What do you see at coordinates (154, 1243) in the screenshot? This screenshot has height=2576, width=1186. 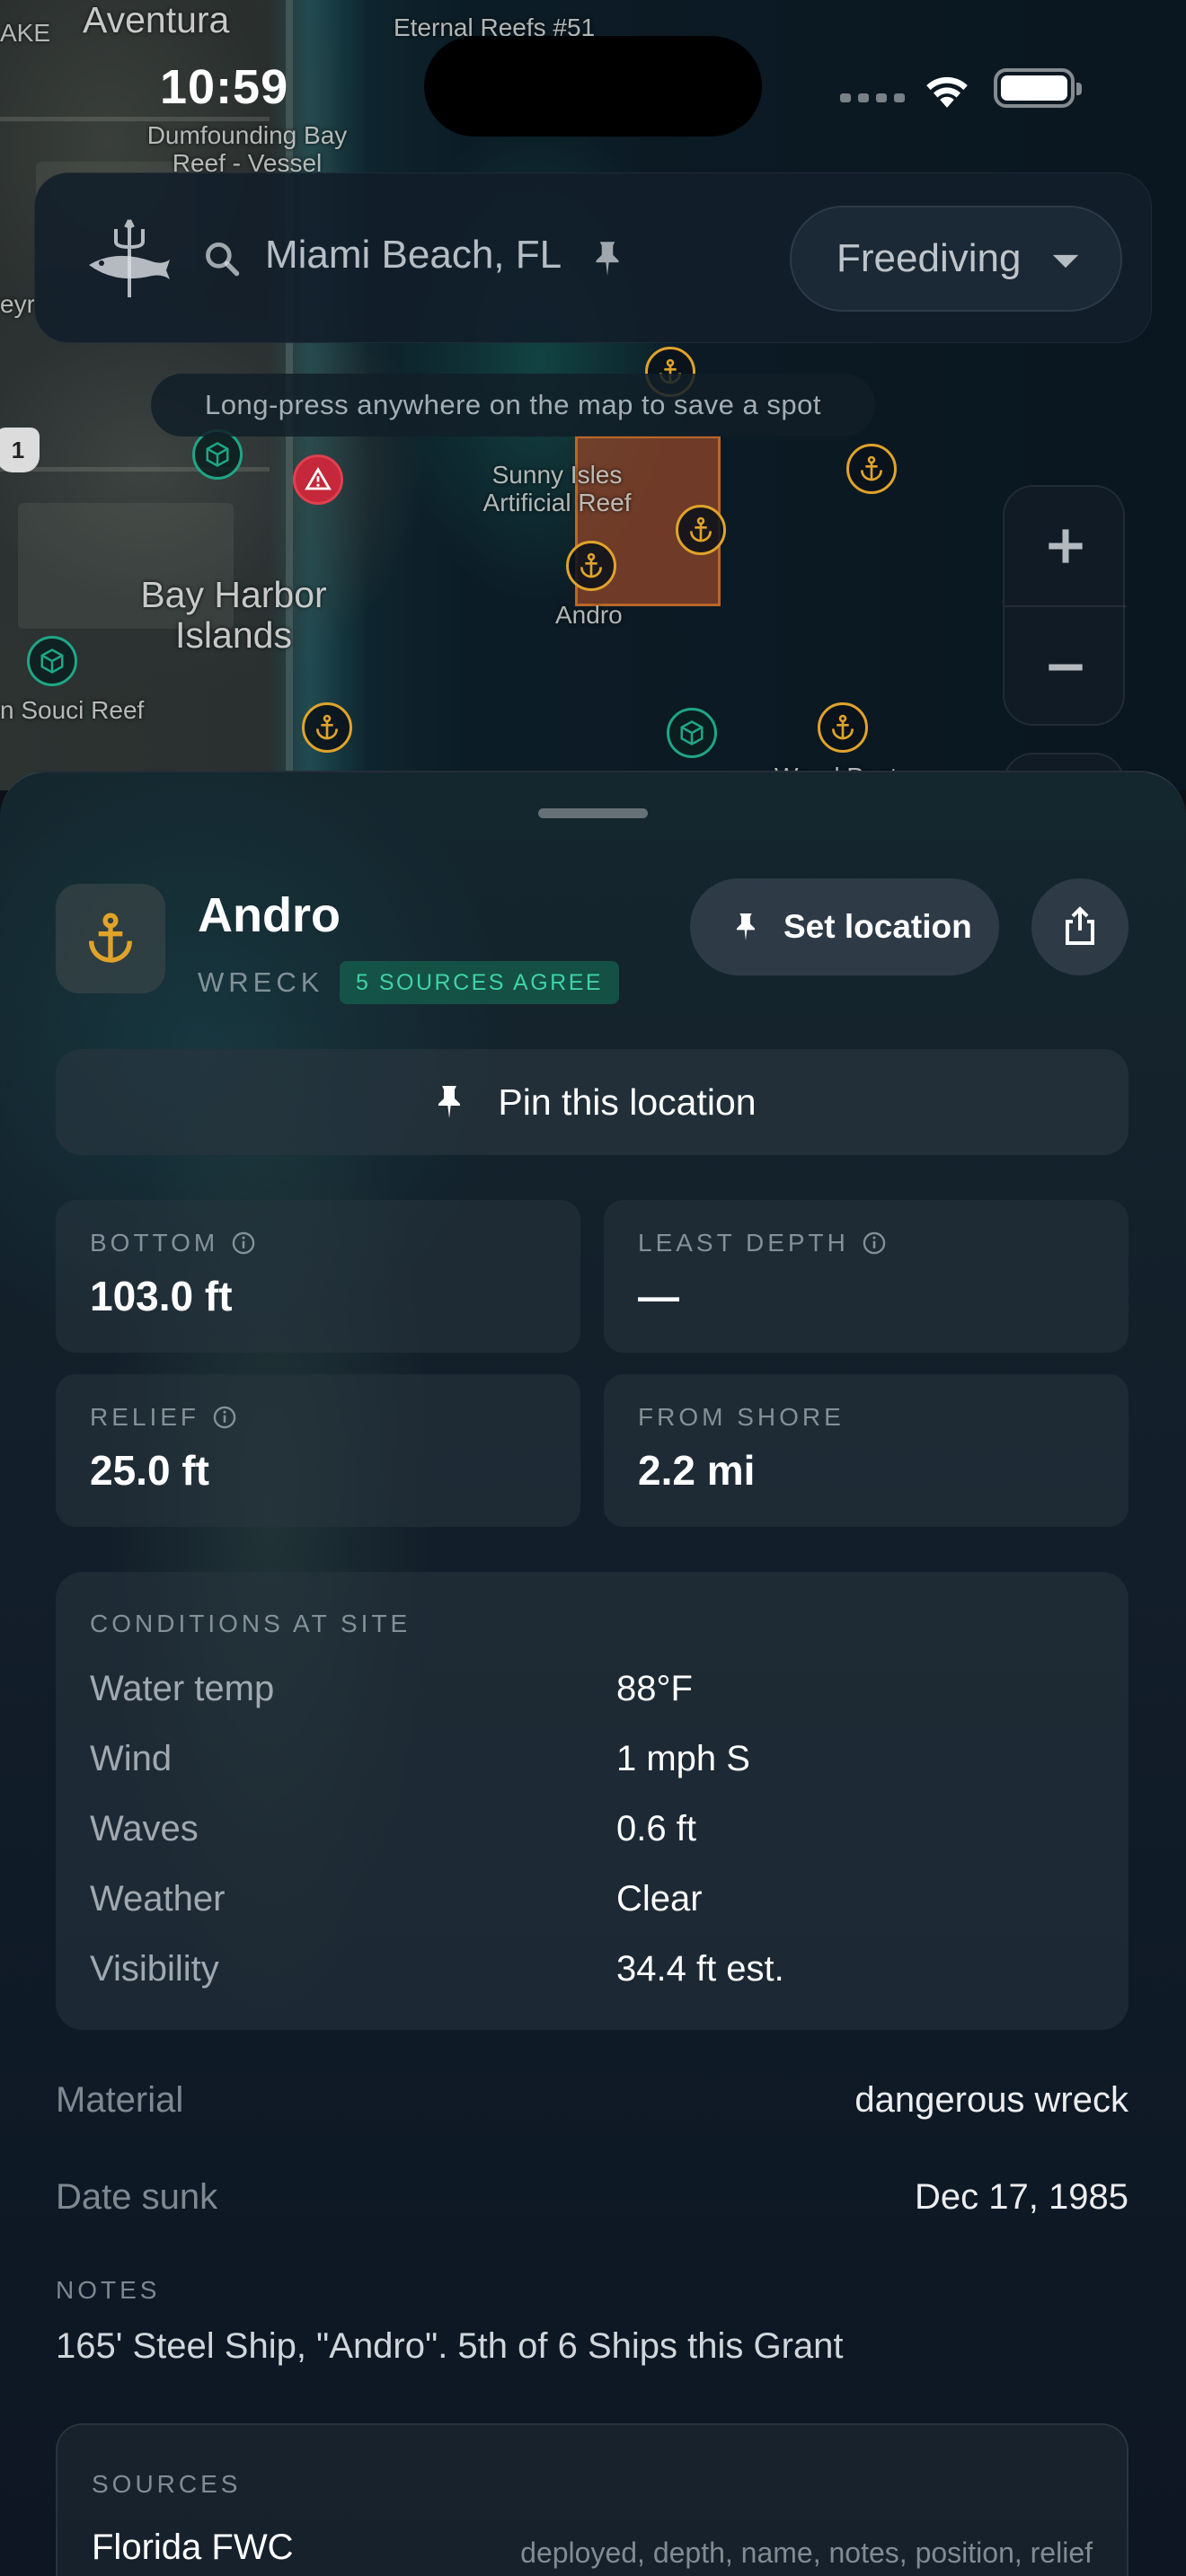 I see `stat-label: BOTTOM` at bounding box center [154, 1243].